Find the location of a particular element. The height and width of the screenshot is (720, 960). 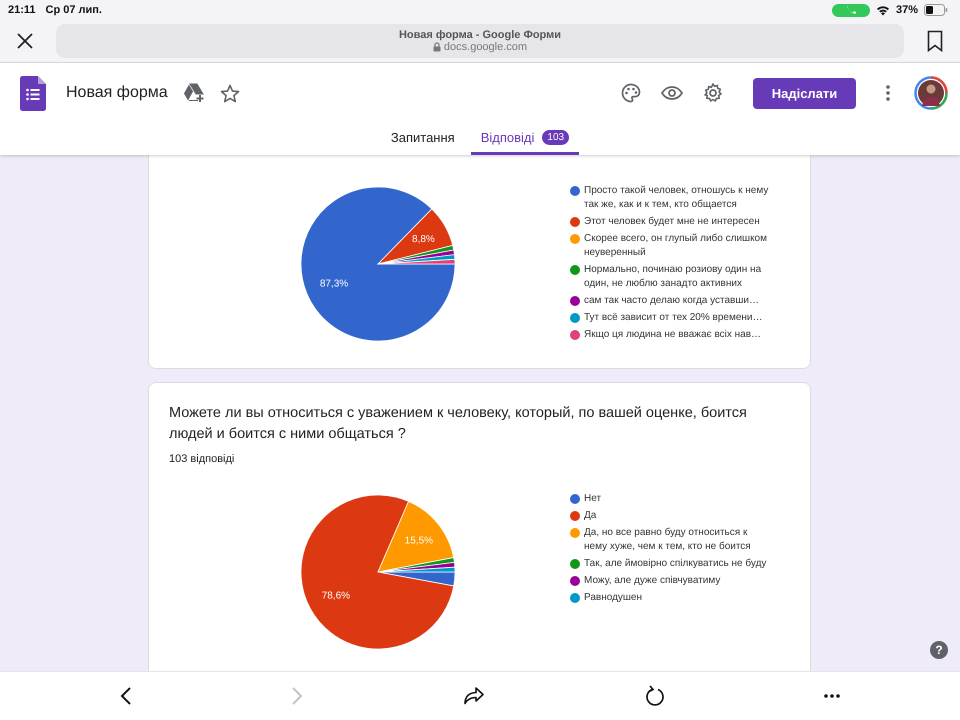

question-title: Можете ли вы относиться с уважением к человеку, который, по вашей оценке, боится людей и боится с ними общаться ? is located at coordinates (458, 424).